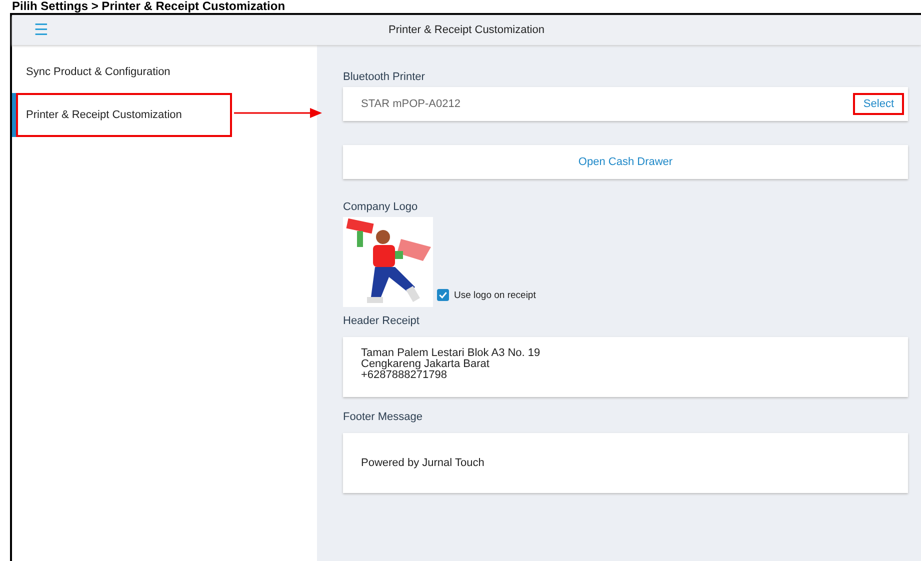 This screenshot has height=561, width=921. Describe the element at coordinates (466, 30) in the screenshot. I see `window-title: Printer & Receipt Customization` at that location.